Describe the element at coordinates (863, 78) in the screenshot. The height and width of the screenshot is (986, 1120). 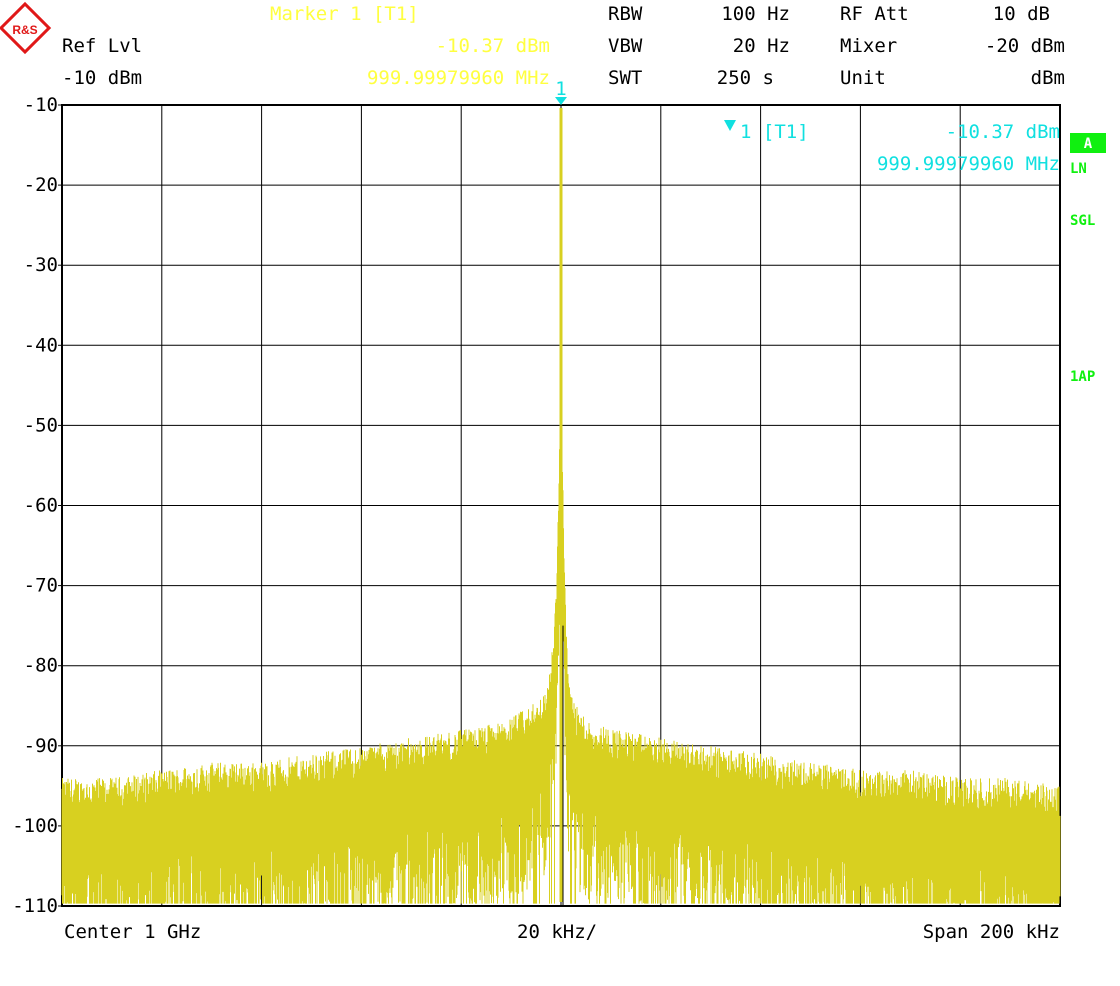
I see `unit-label: Unit` at that location.